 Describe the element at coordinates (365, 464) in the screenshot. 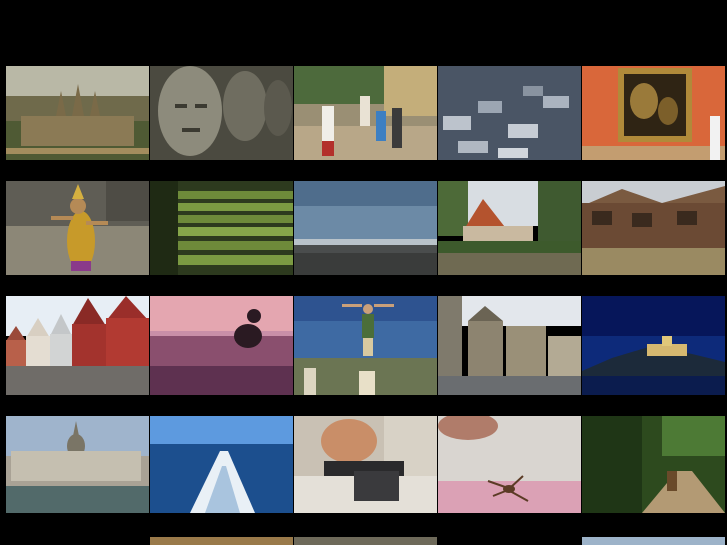

I see `thumbnail-man-lying` at that location.